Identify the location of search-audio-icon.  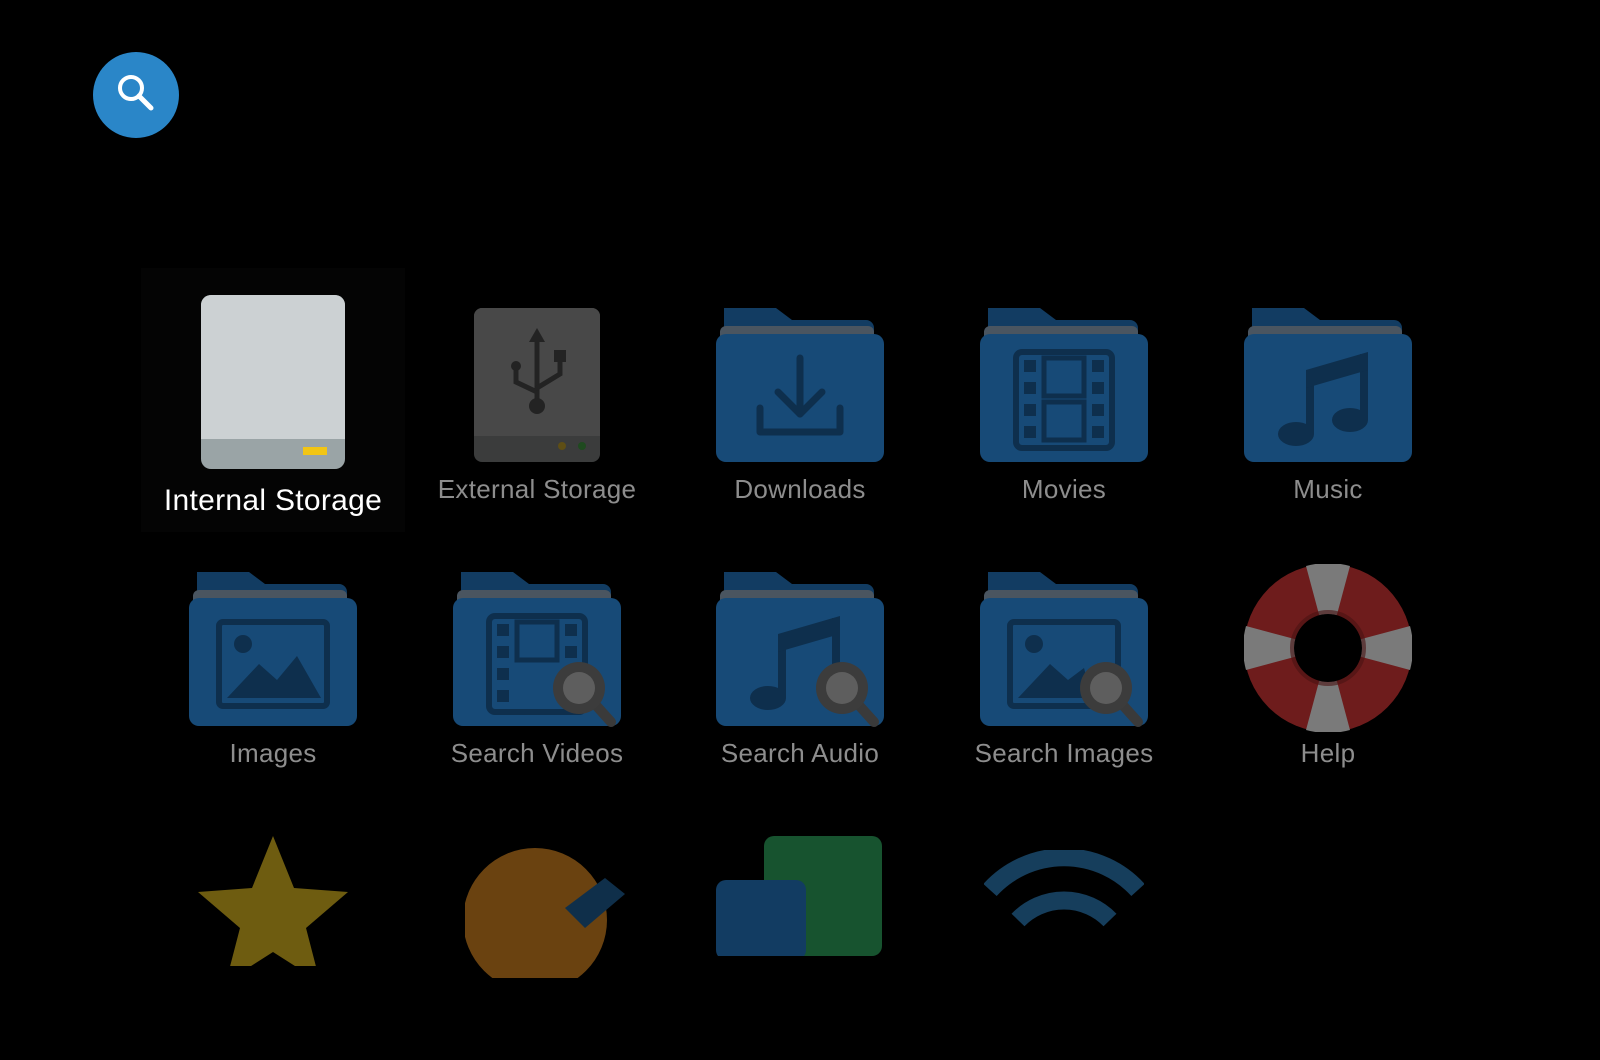
(800, 642).